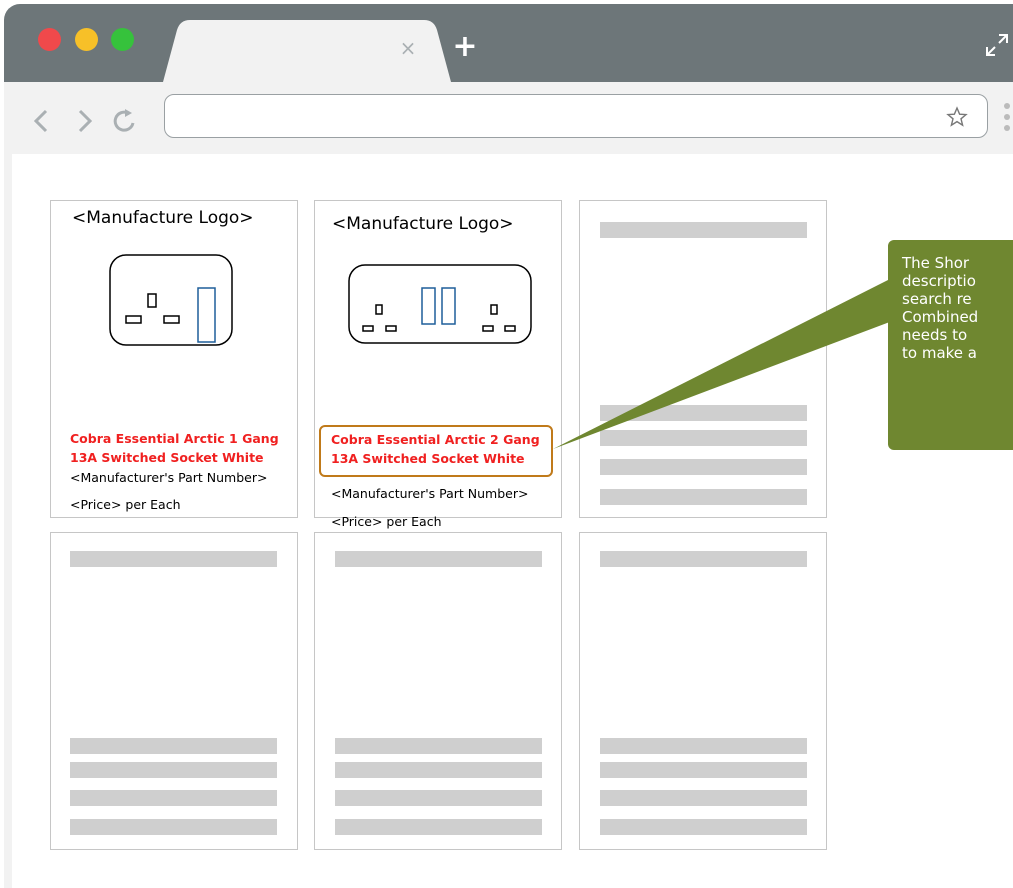  I want to click on callout-line: The Shor, so click(936, 263).